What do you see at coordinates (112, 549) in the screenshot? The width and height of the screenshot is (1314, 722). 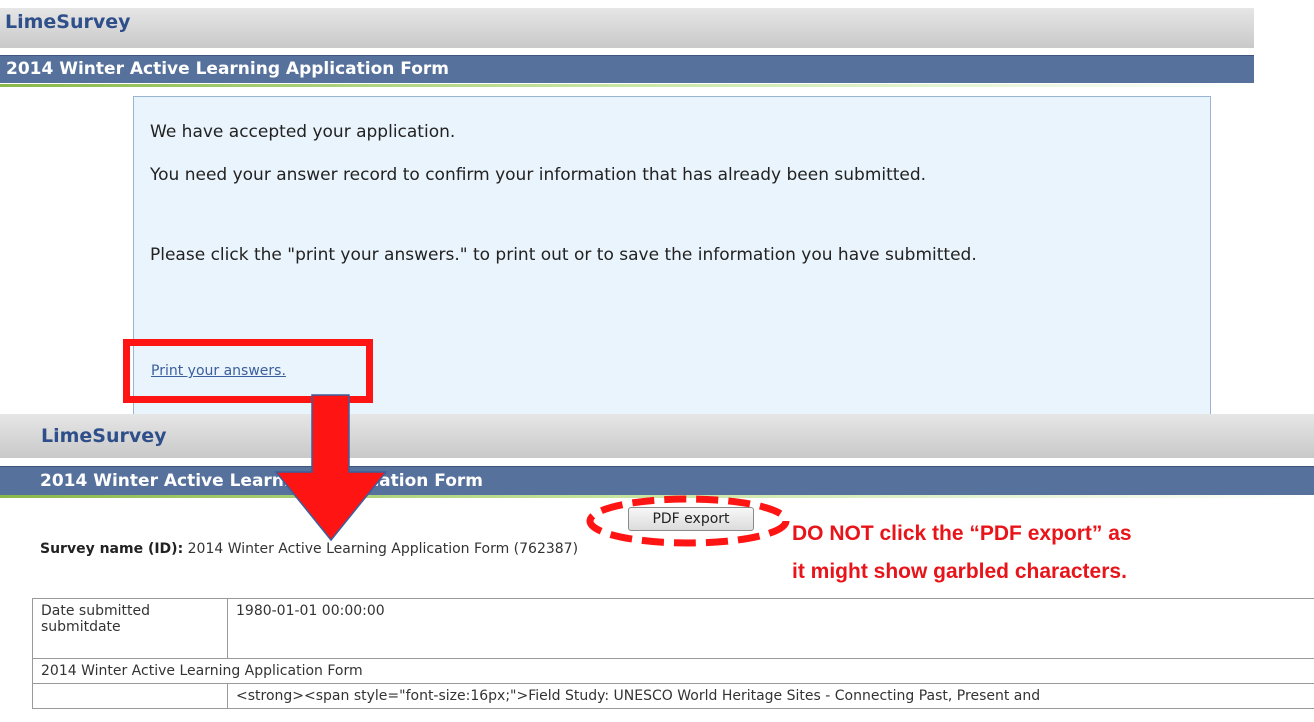 I see `survey-name-label: Survey name (ID):` at bounding box center [112, 549].